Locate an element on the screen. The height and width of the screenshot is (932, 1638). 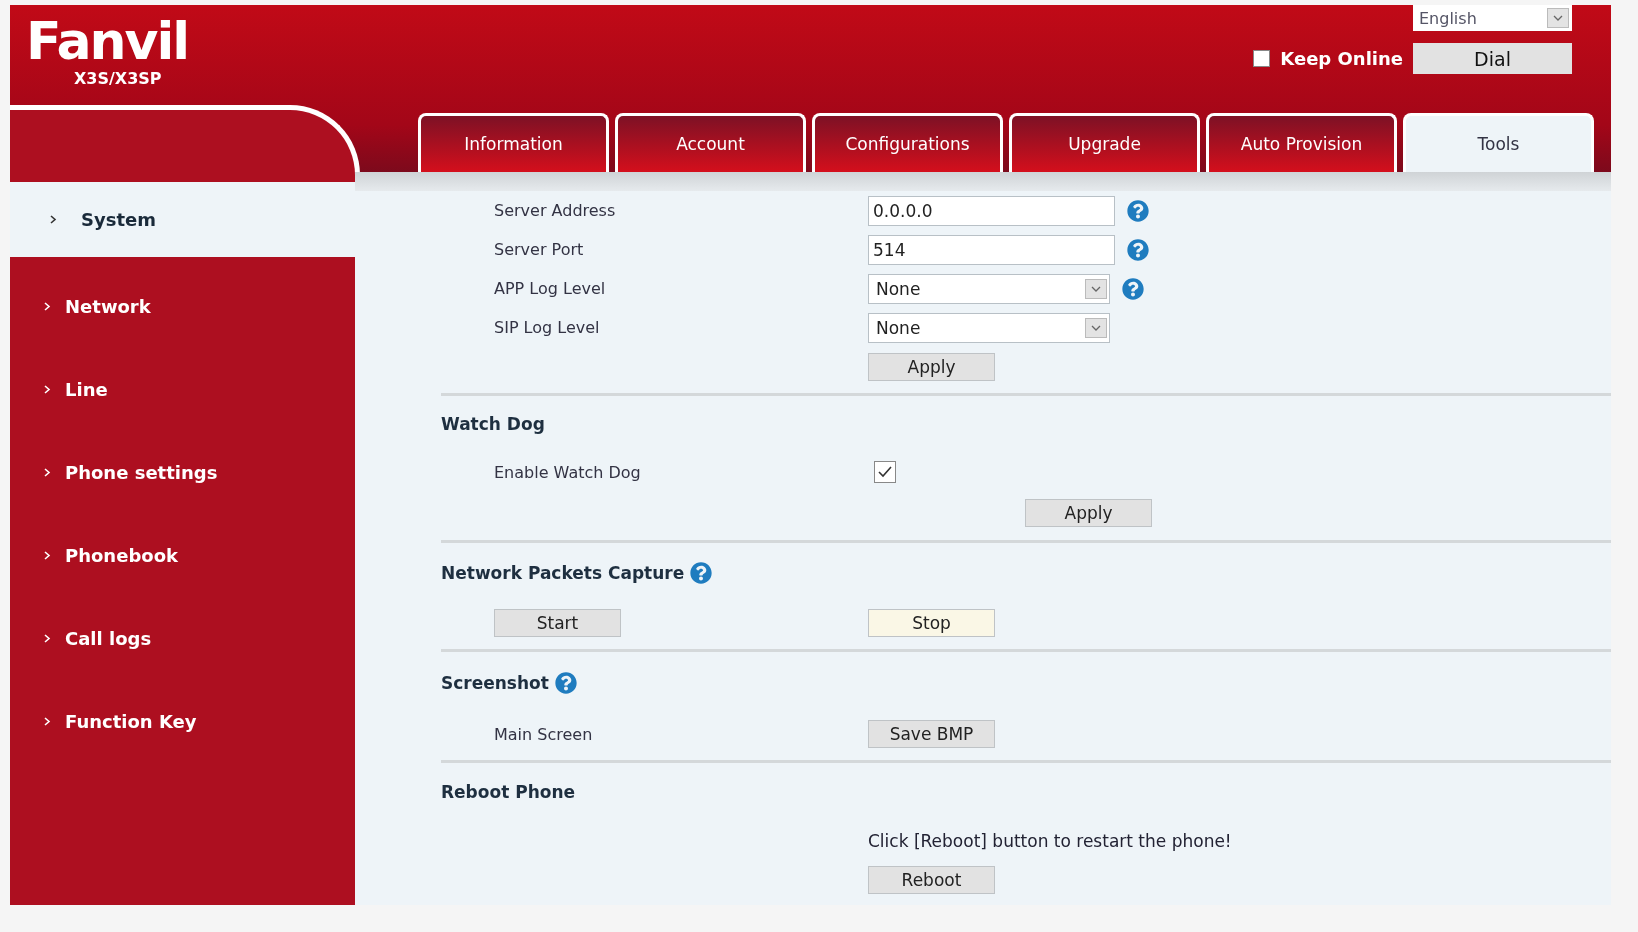
reboot-message: Click [Reboot] button to restart the phone! is located at coordinates (1050, 841).